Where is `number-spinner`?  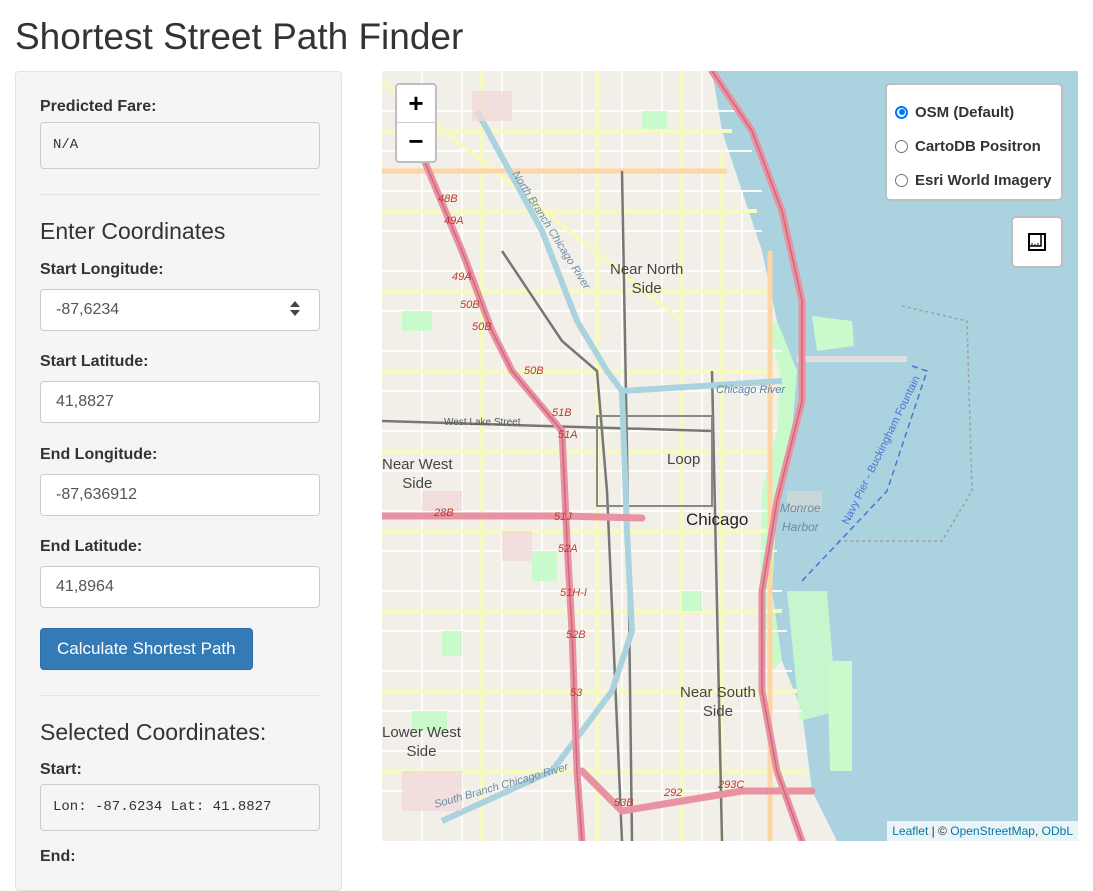
number-spinner is located at coordinates (295, 310).